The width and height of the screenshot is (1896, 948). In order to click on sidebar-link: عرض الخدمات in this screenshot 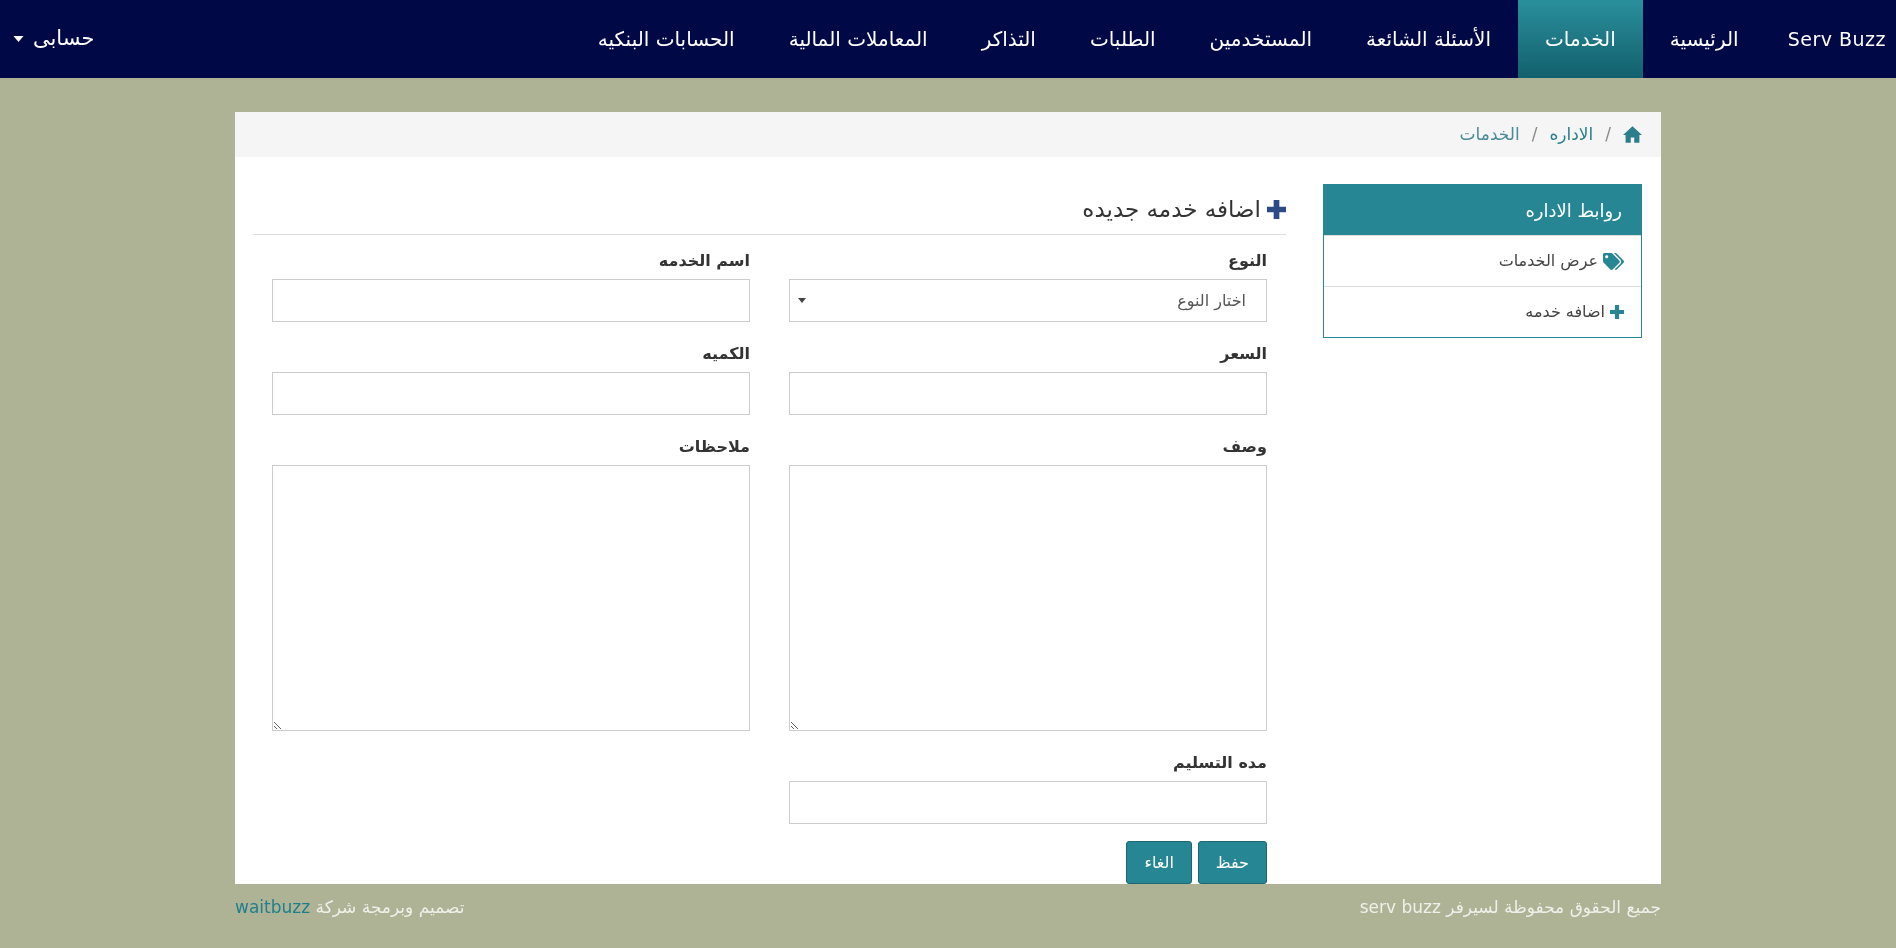, I will do `click(1482, 260)`.